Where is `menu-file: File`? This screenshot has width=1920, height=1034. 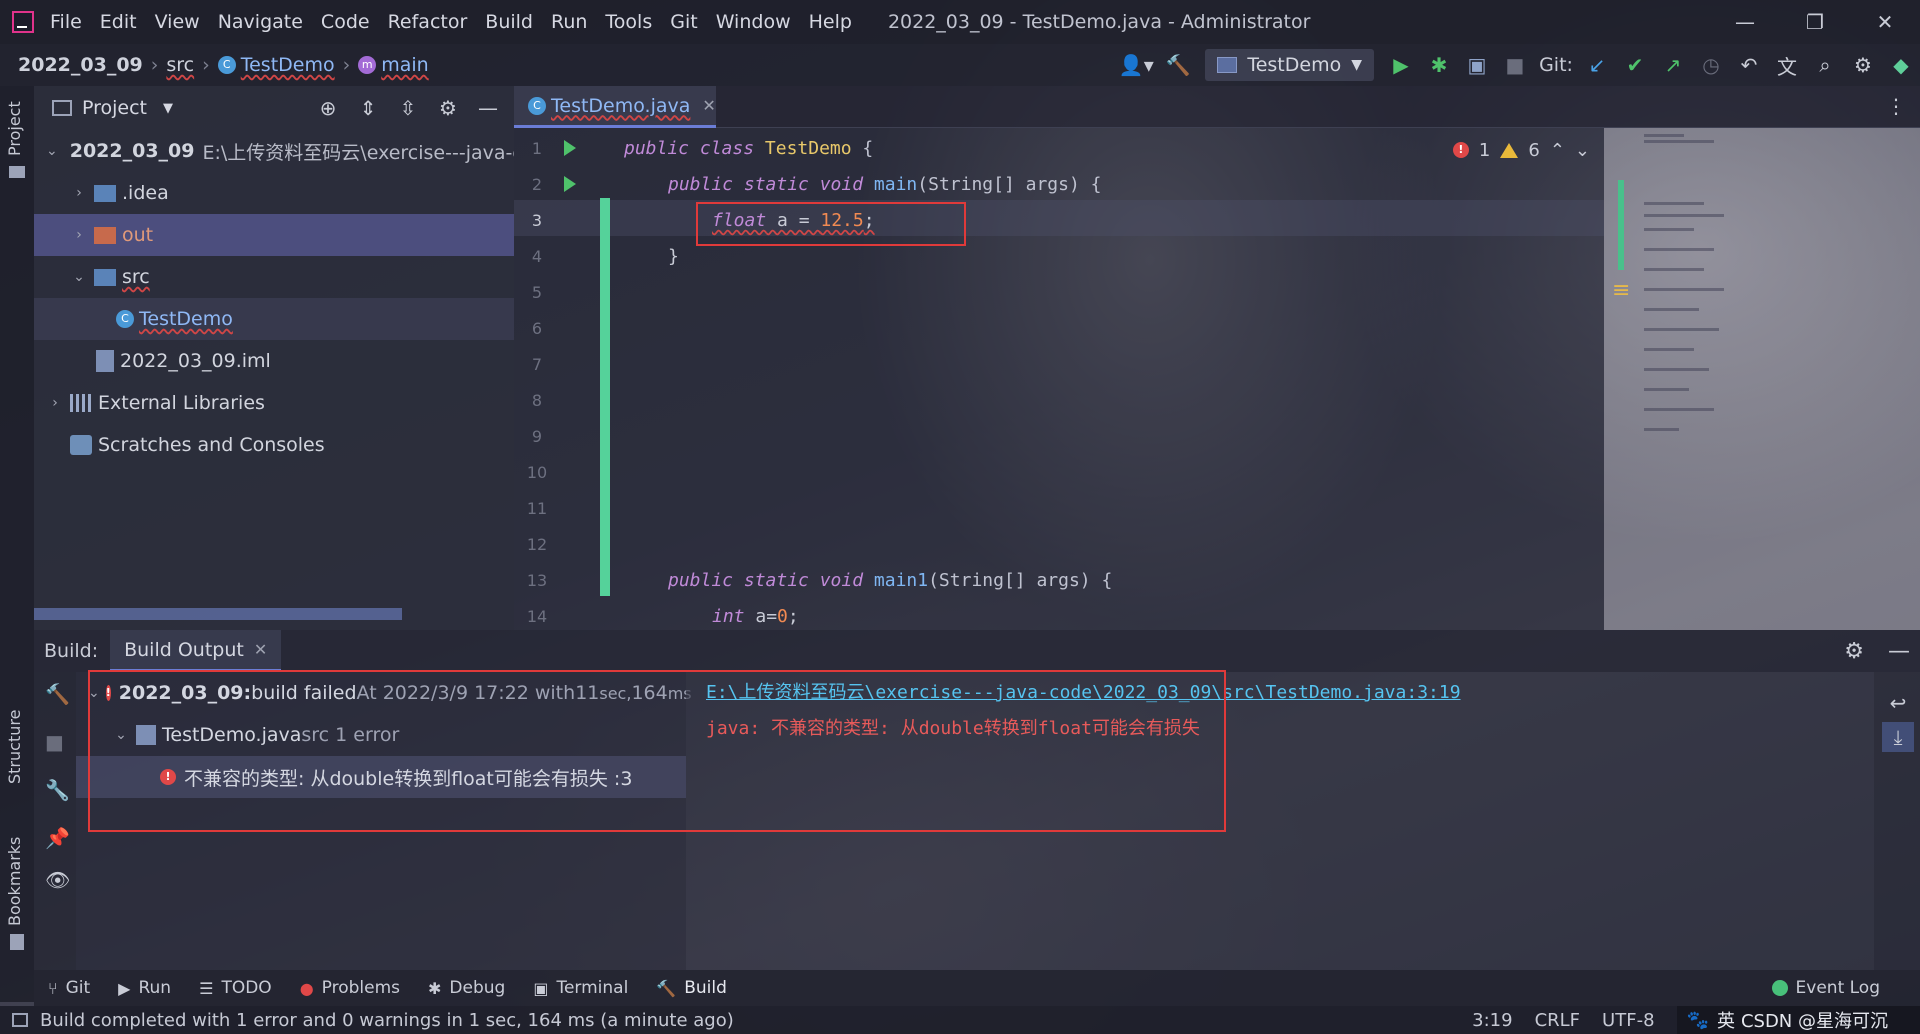
menu-file: File is located at coordinates (66, 22).